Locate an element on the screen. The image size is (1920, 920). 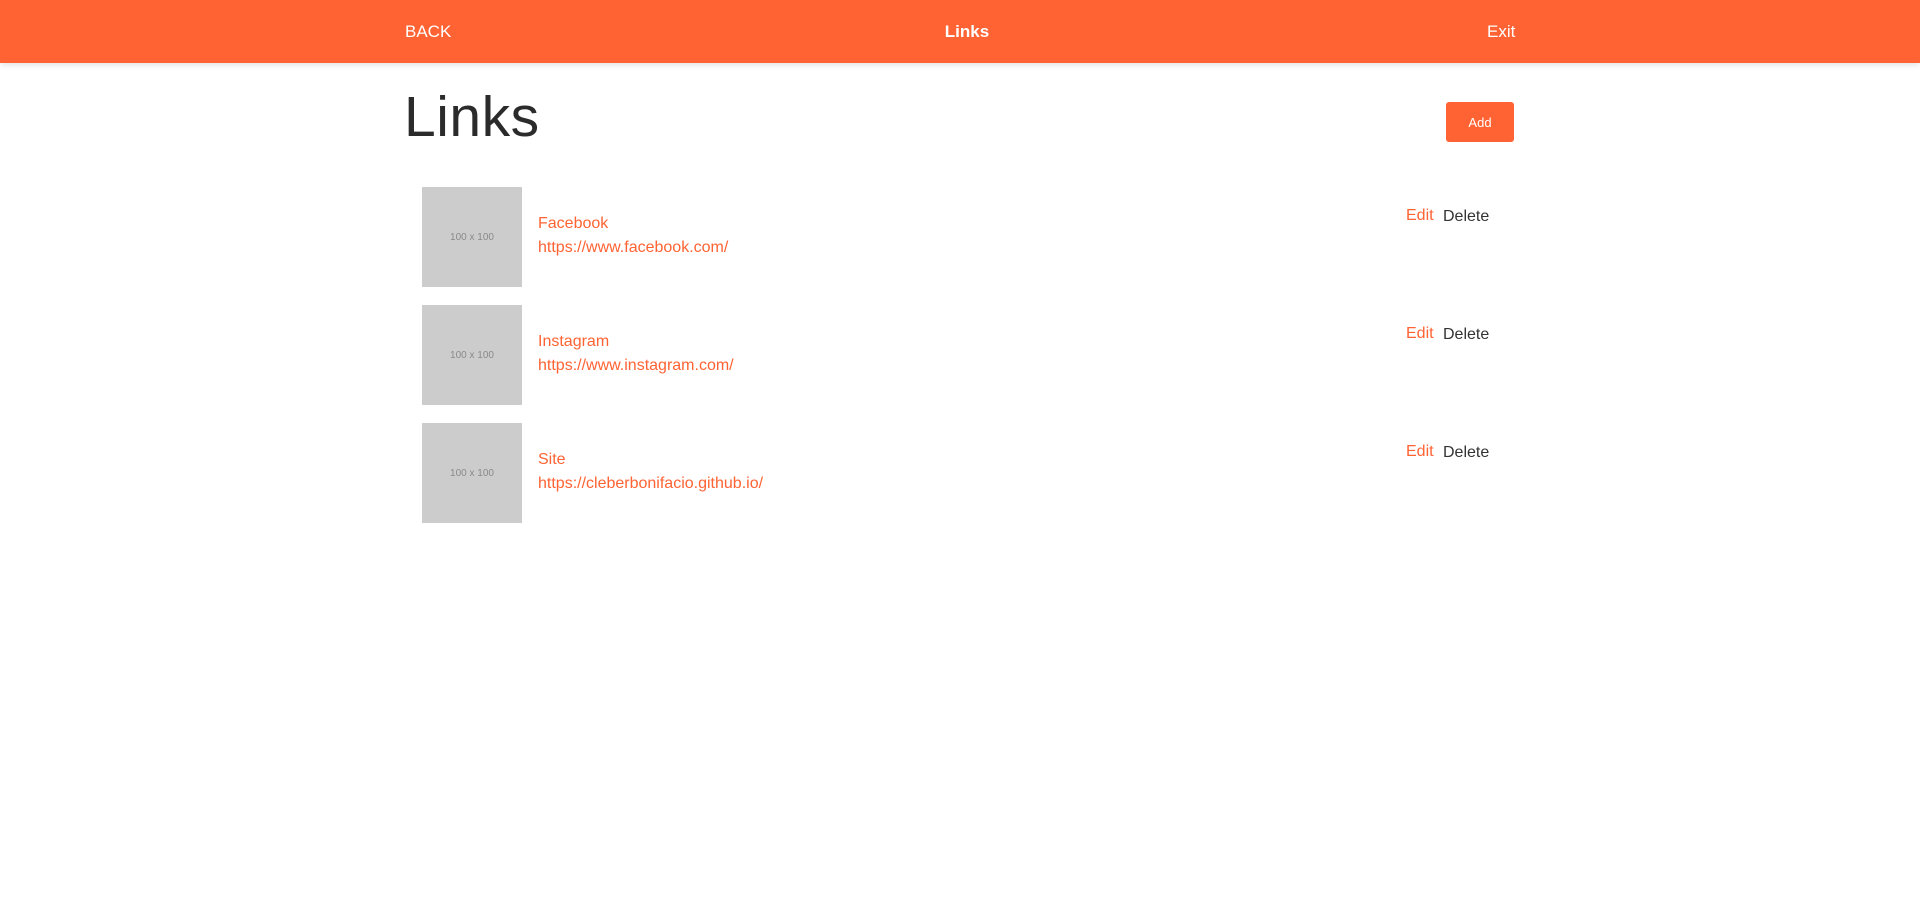
link-name: Instagram is located at coordinates (573, 342).